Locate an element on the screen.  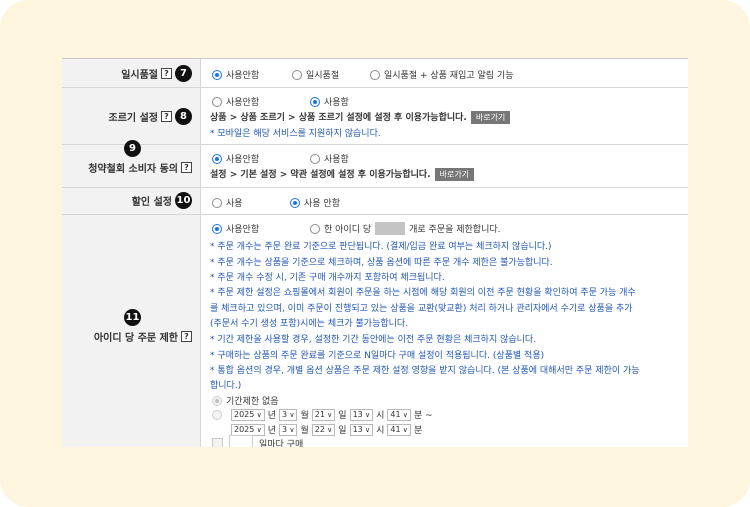
radio-withdraw-off: 사용안함 is located at coordinates (235, 158).